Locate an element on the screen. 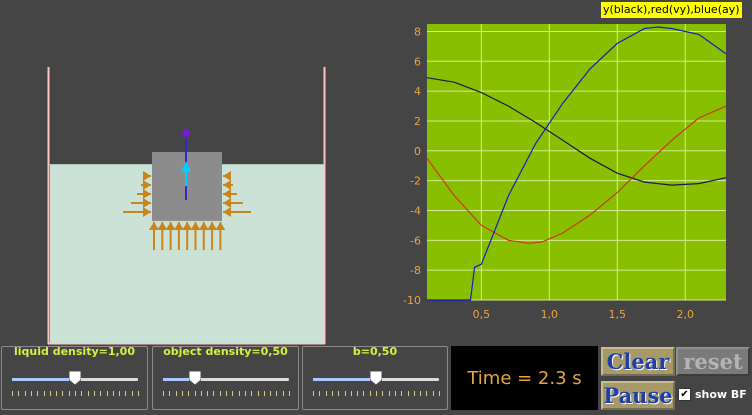 The width and height of the screenshot is (752, 415). y-tick-label: 6 is located at coordinates (417, 61).